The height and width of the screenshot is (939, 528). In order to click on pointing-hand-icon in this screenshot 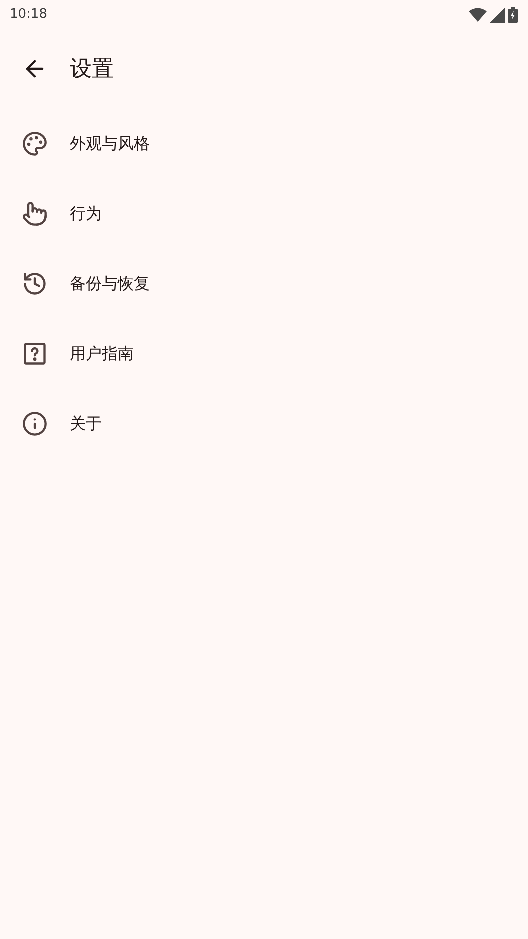, I will do `click(35, 214)`.